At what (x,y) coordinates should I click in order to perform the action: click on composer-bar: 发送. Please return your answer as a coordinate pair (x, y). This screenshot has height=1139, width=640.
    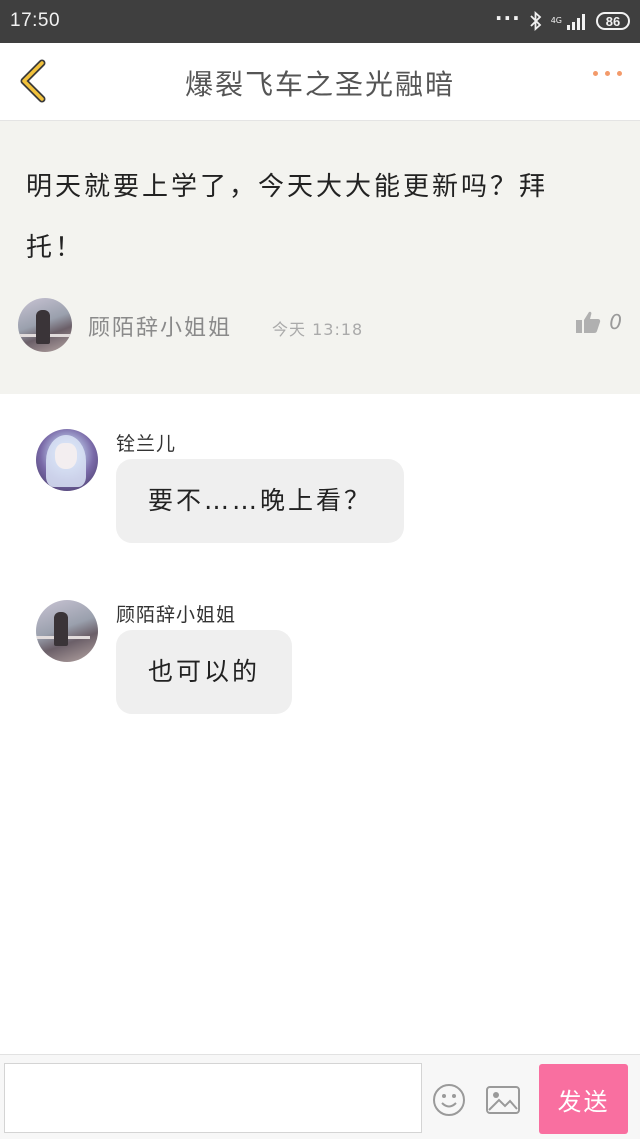
    Looking at the image, I should click on (320, 1096).